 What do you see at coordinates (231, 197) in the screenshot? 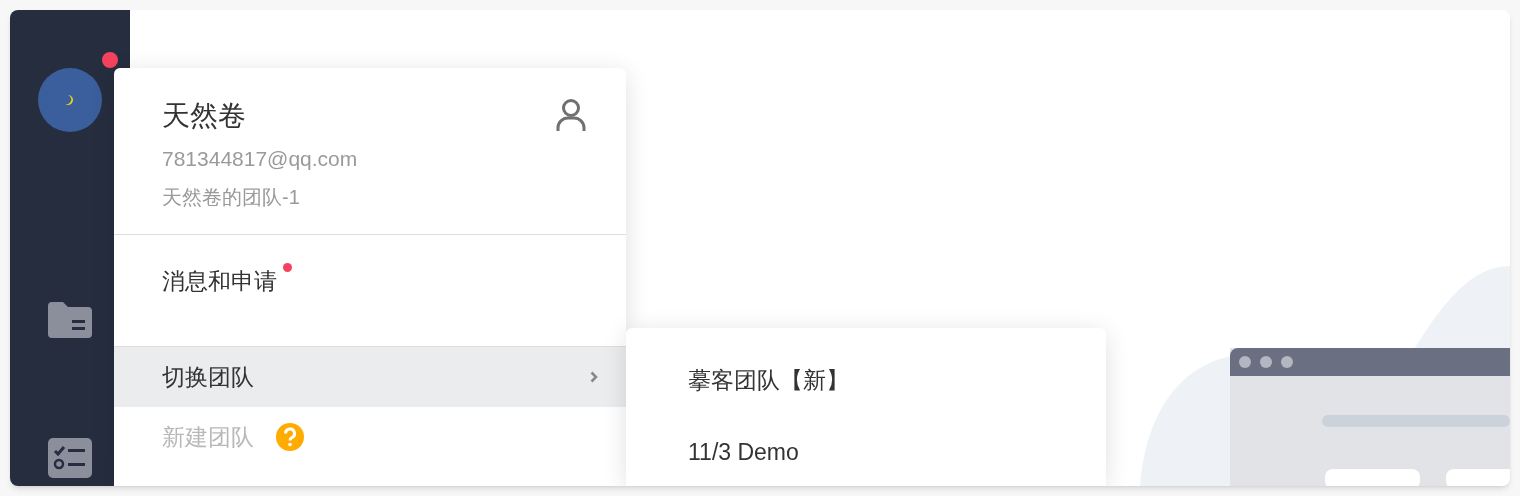
I see `team-name: 天然卷的团队-1` at bounding box center [231, 197].